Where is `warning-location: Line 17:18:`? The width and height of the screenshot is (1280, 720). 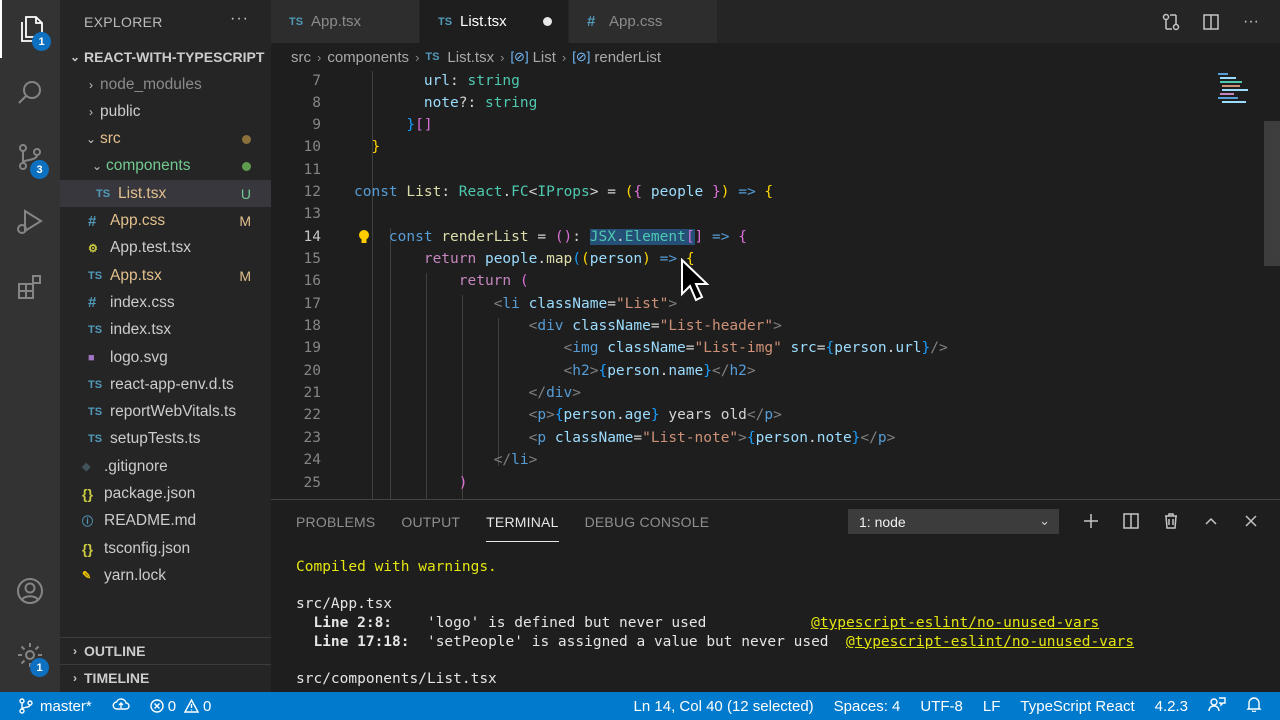
warning-location: Line 17:18: is located at coordinates (361, 641).